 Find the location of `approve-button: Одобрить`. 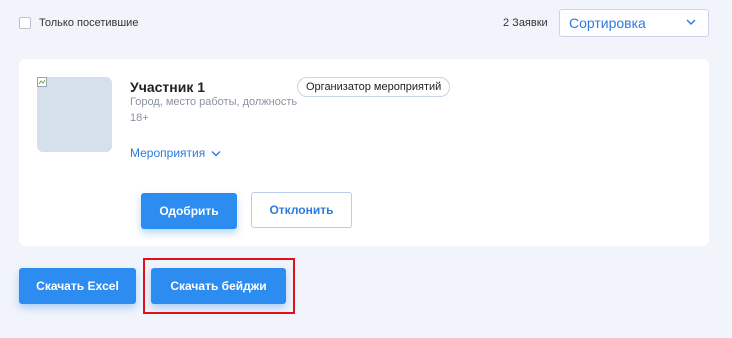

approve-button: Одобрить is located at coordinates (189, 211).